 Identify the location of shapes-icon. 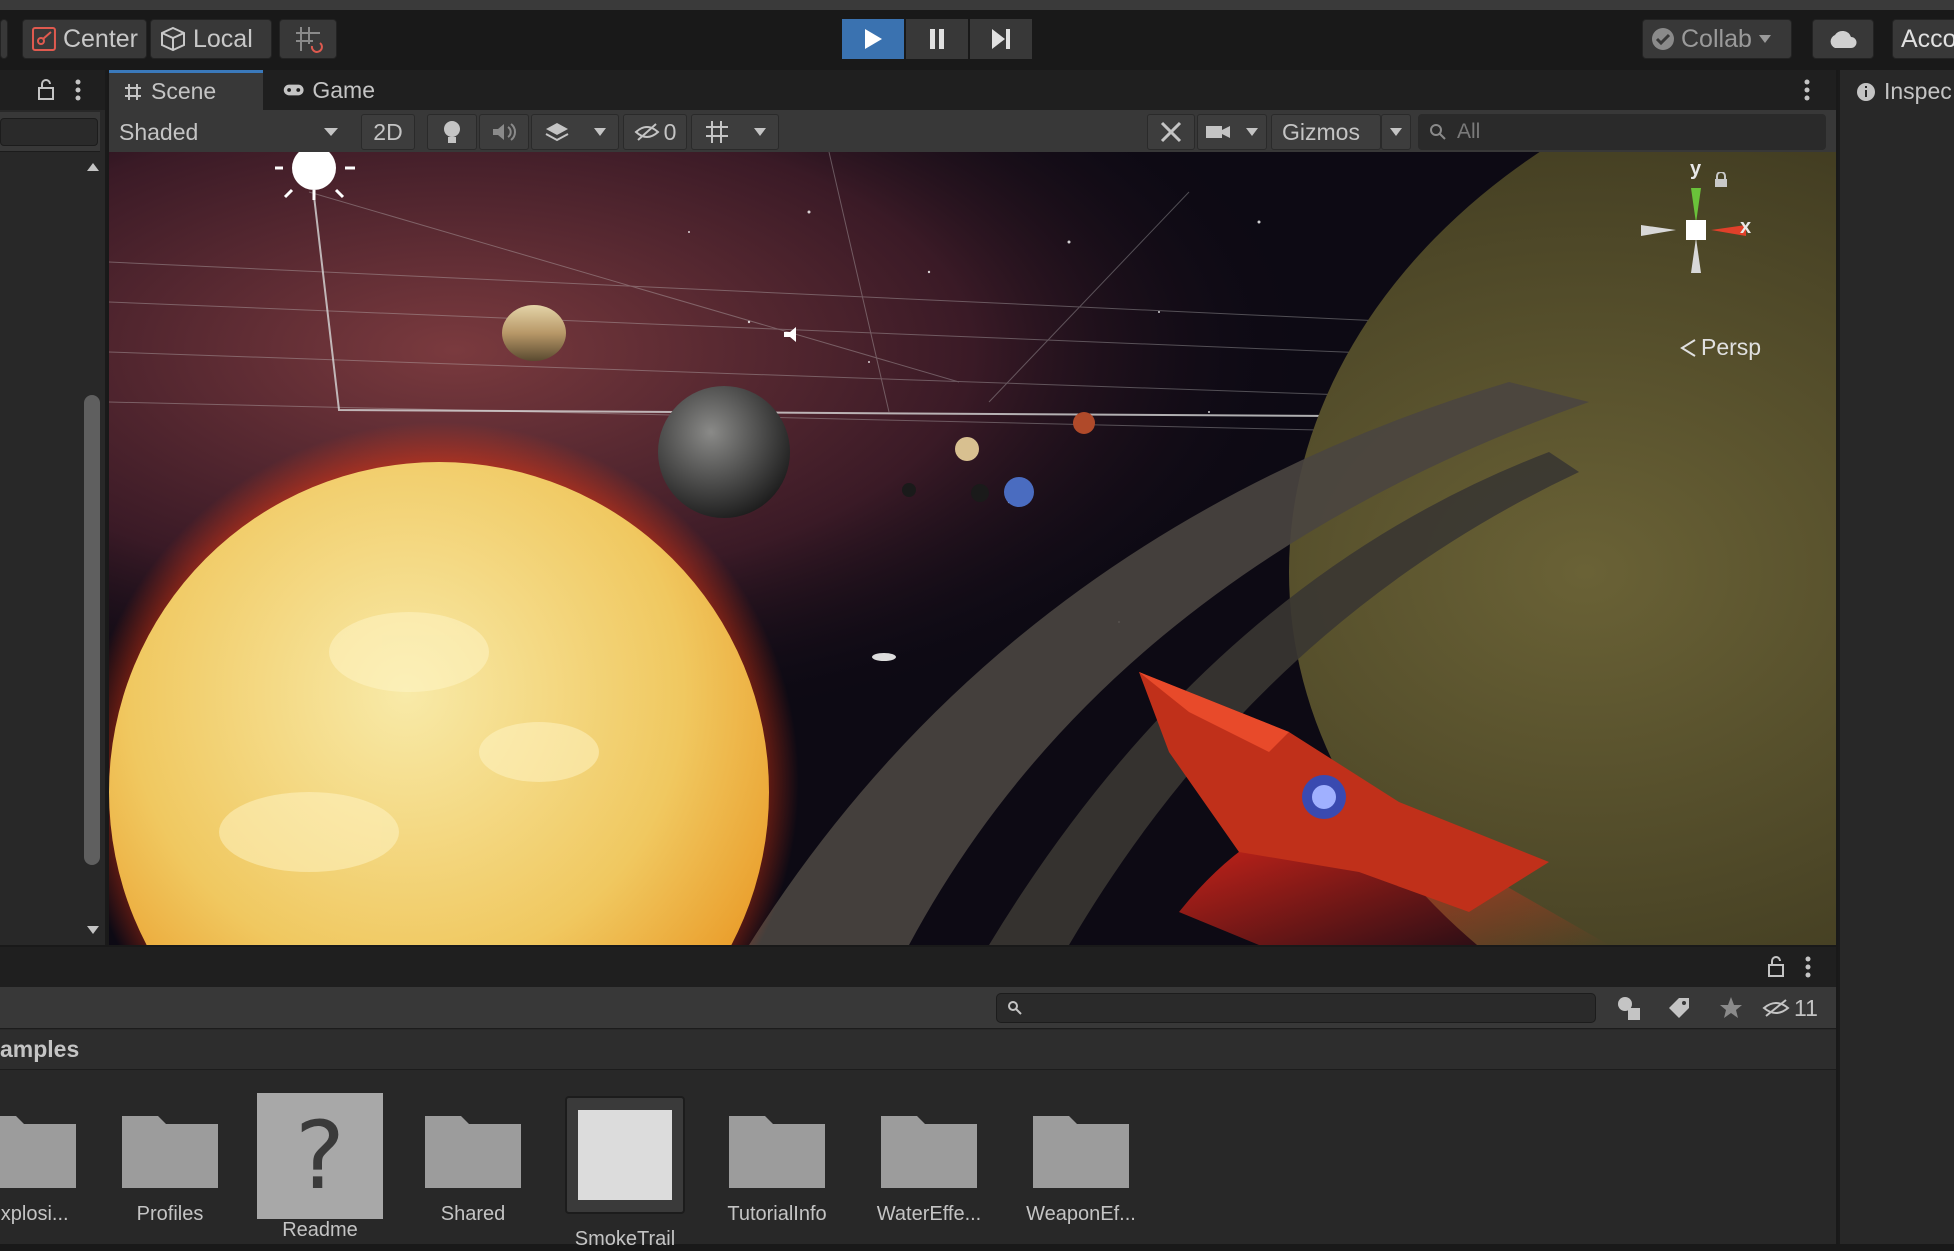
(1629, 1008).